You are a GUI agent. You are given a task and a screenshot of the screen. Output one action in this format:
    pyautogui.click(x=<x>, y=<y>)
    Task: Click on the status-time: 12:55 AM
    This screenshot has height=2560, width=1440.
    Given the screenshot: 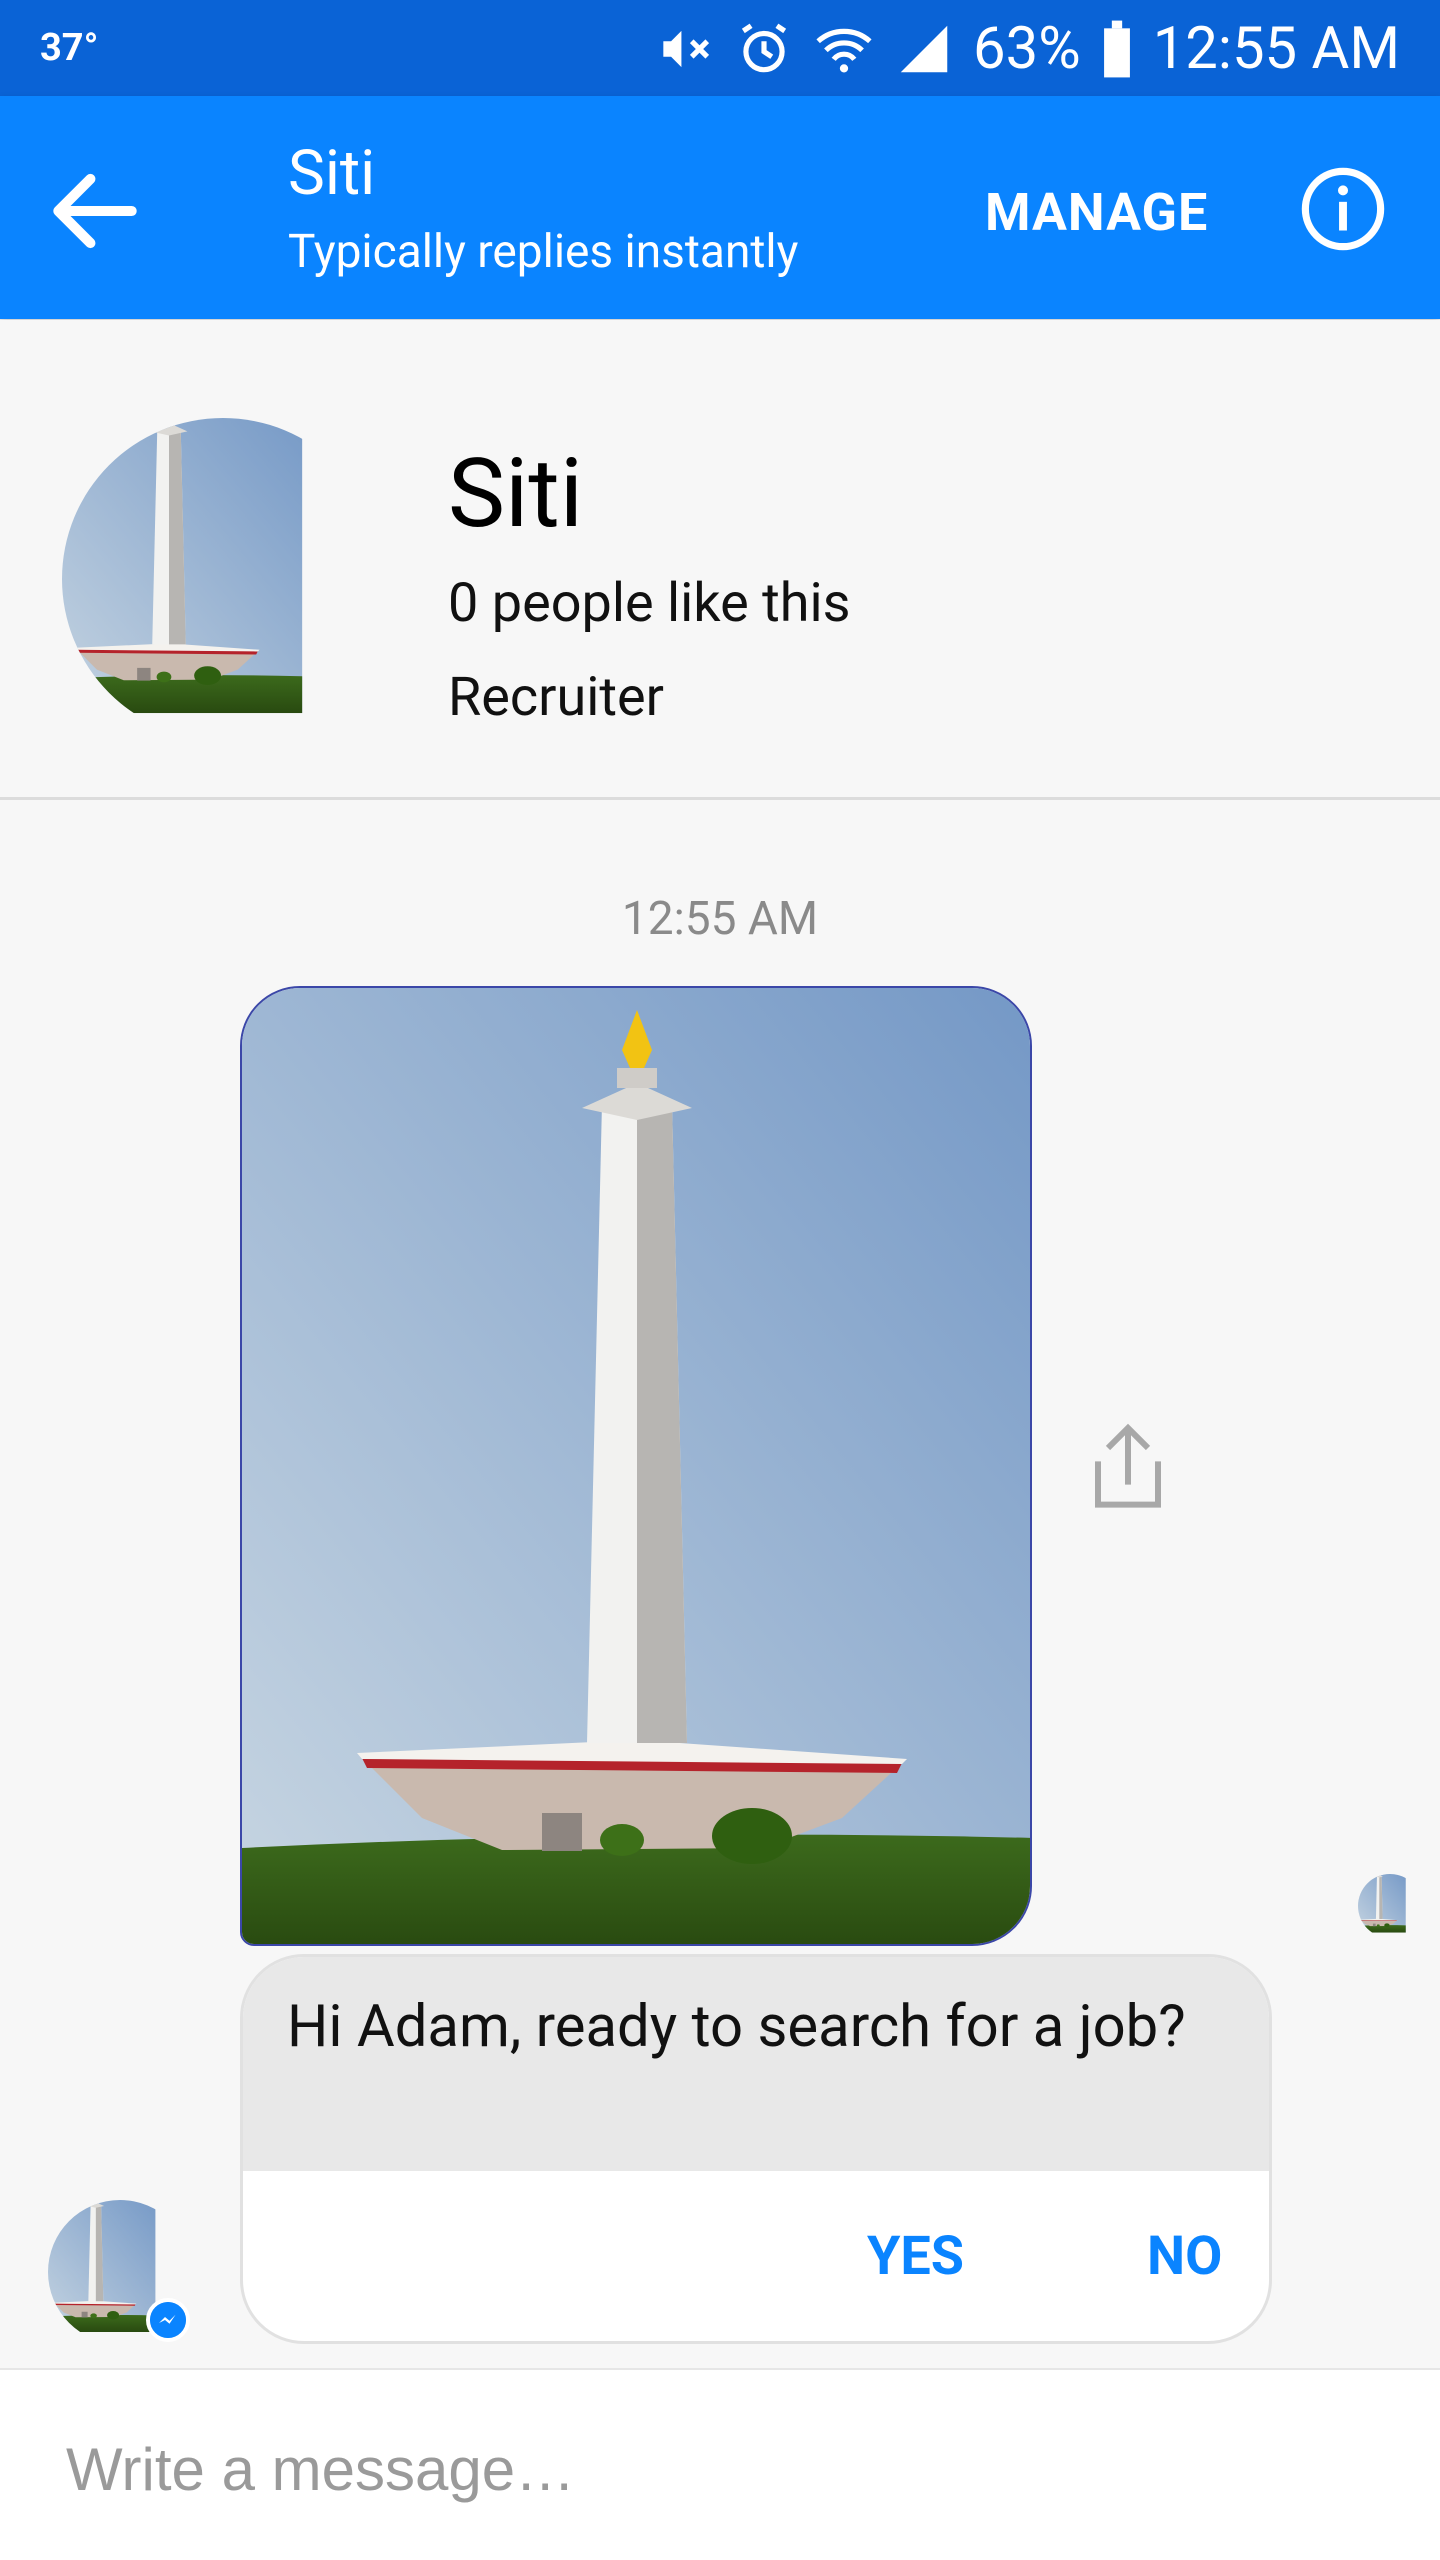 What is the action you would take?
    pyautogui.click(x=1276, y=49)
    